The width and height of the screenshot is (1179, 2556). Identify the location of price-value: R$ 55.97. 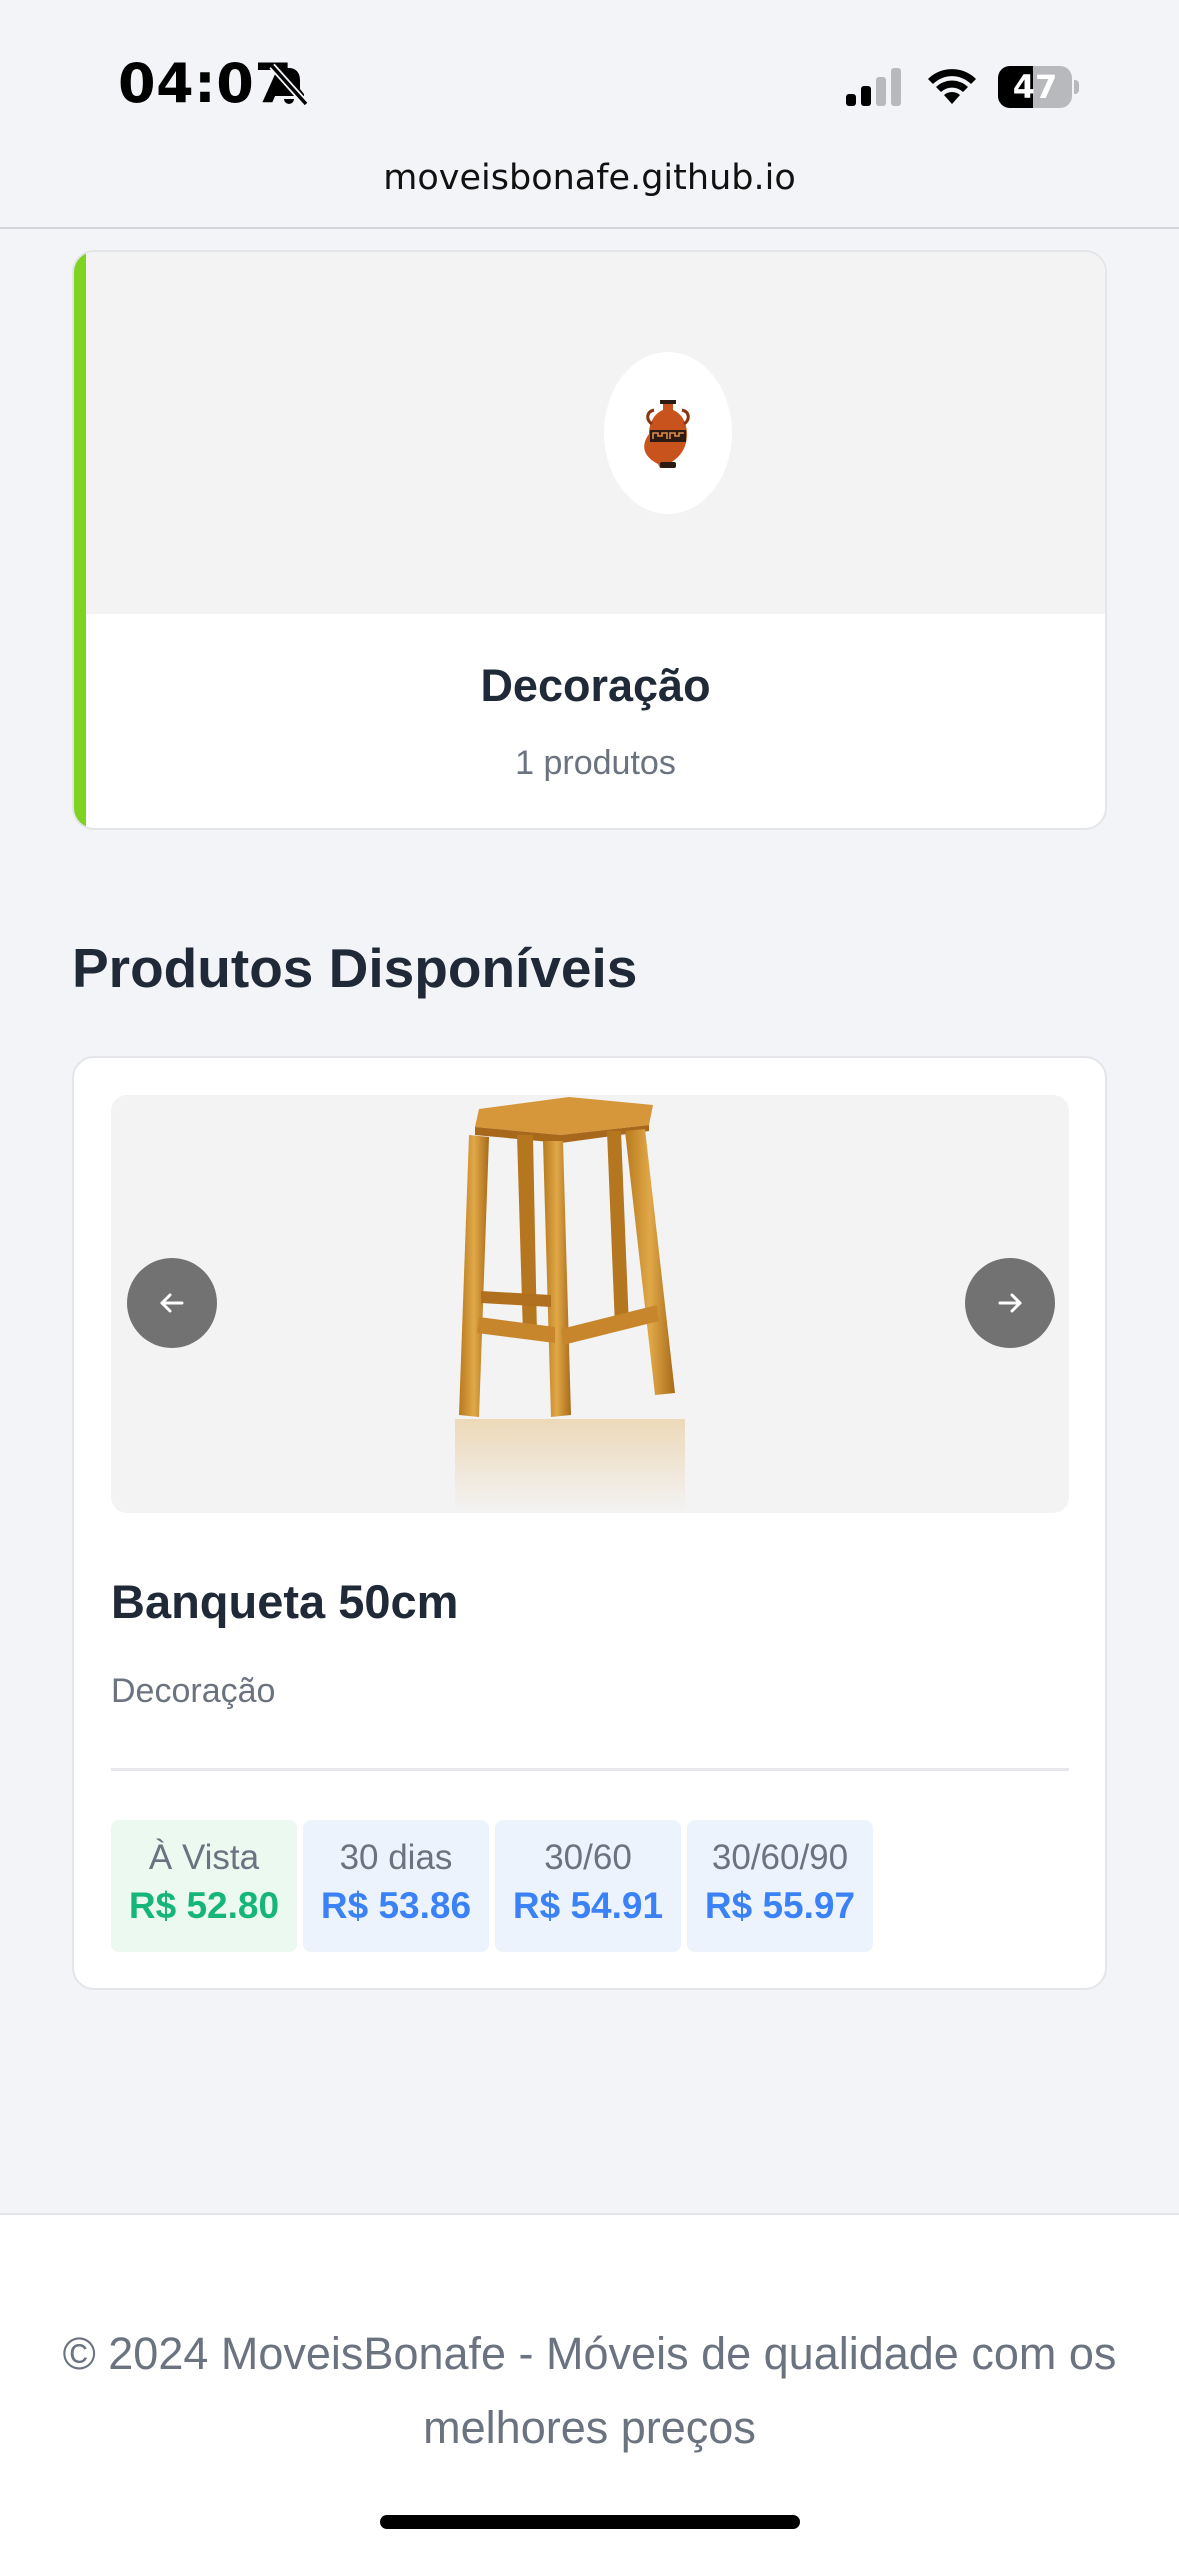
(780, 1905).